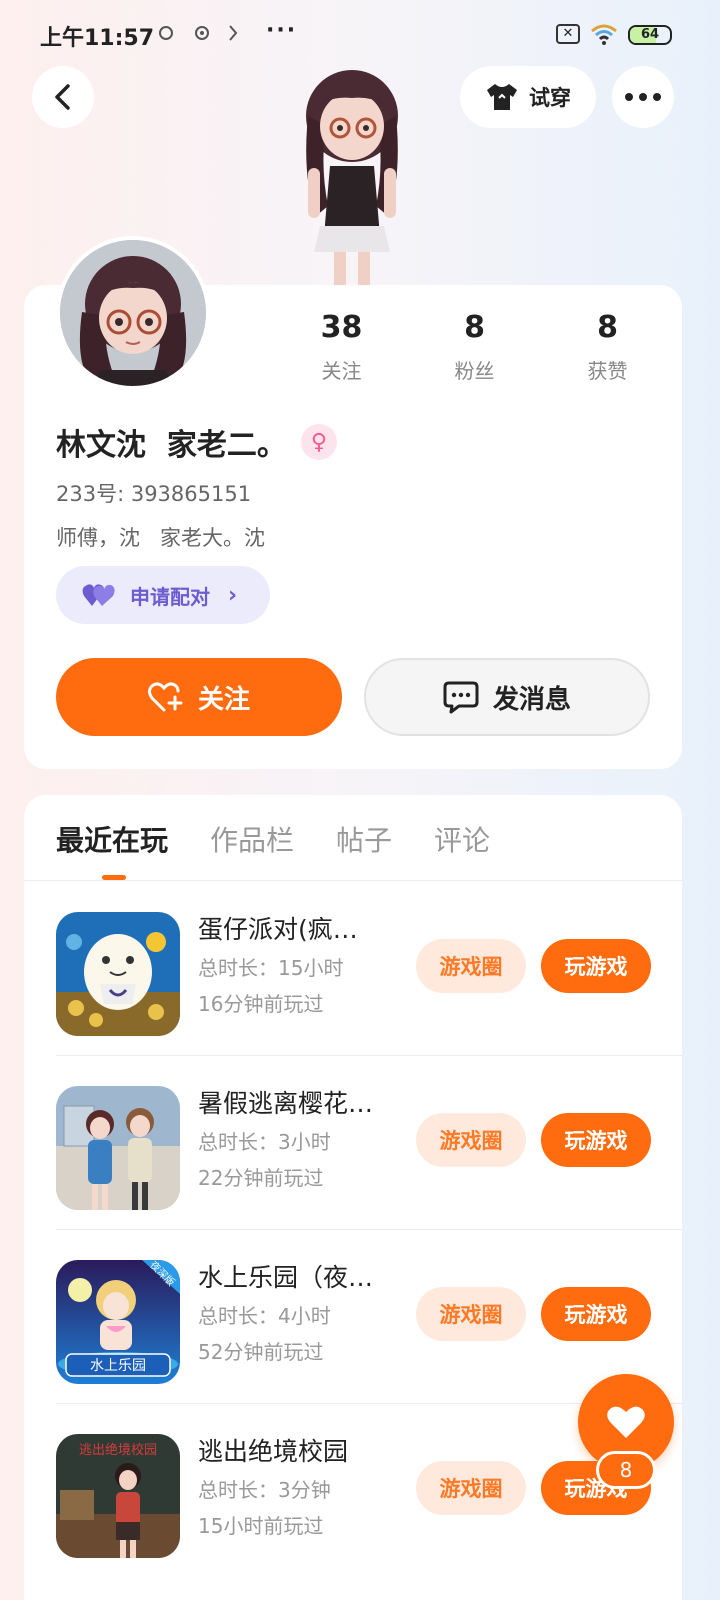  I want to click on tab-works: 作品栏, so click(252, 839).